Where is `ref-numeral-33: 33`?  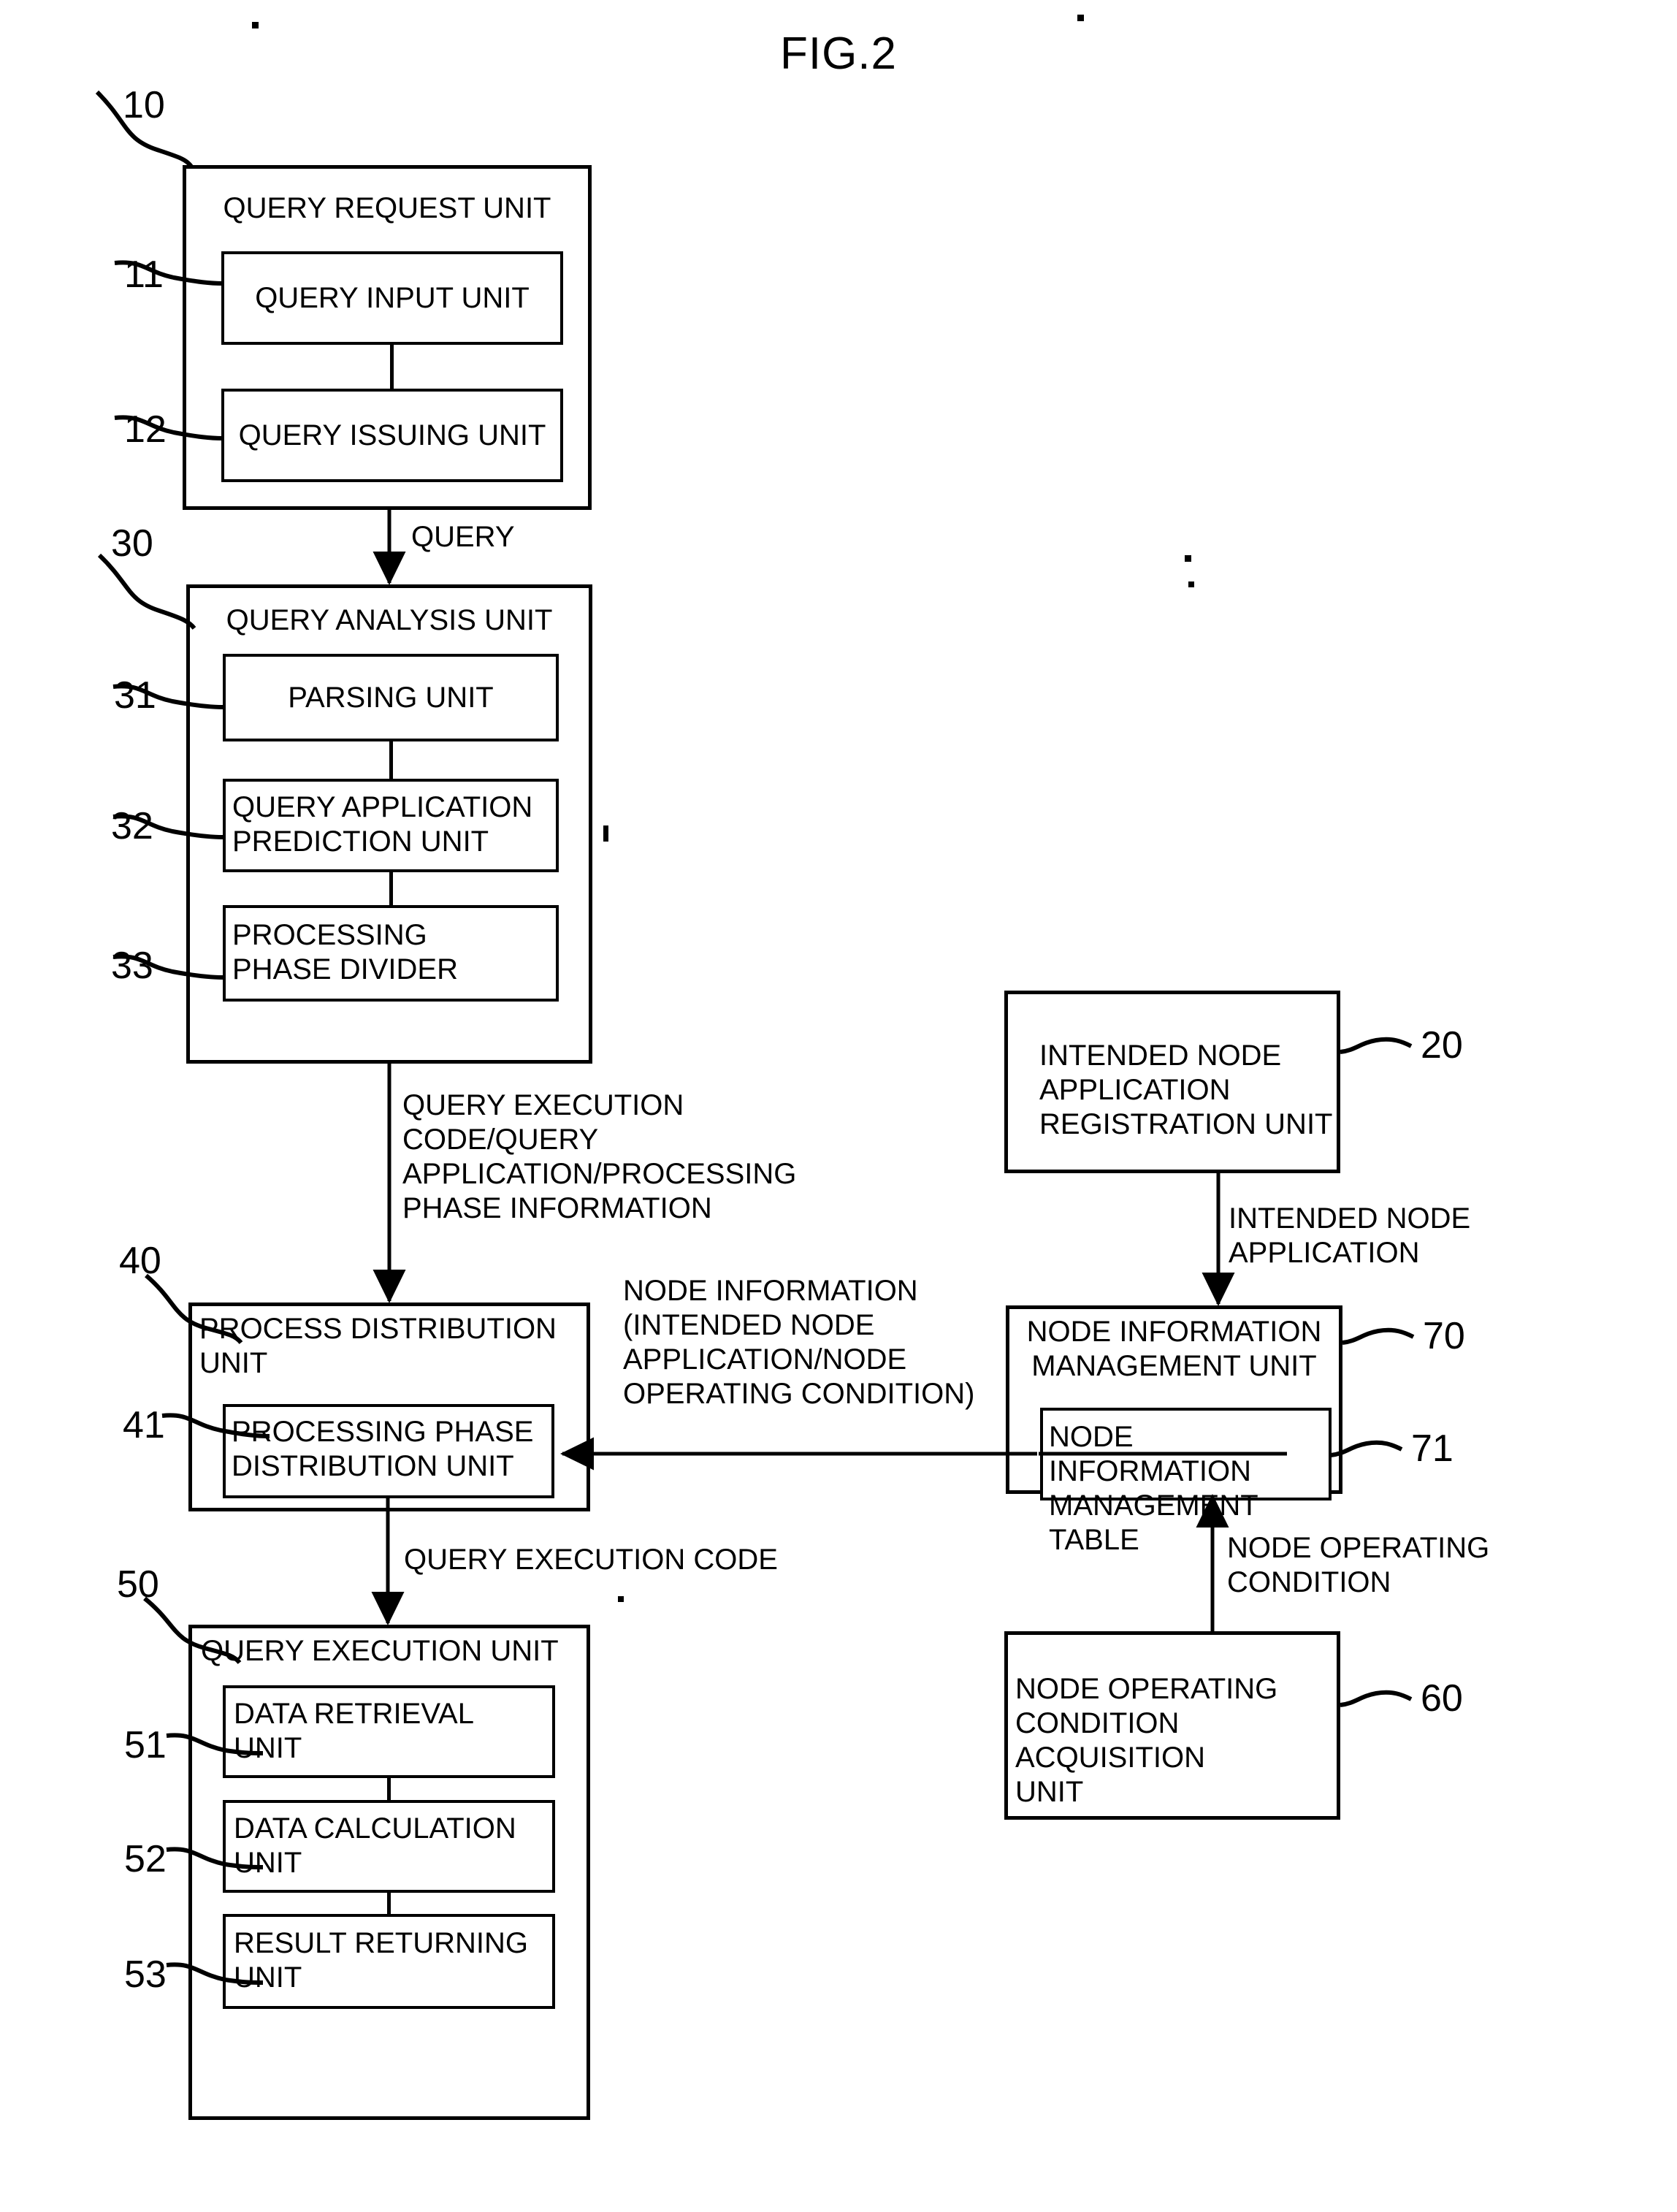 ref-numeral-33: 33 is located at coordinates (132, 966).